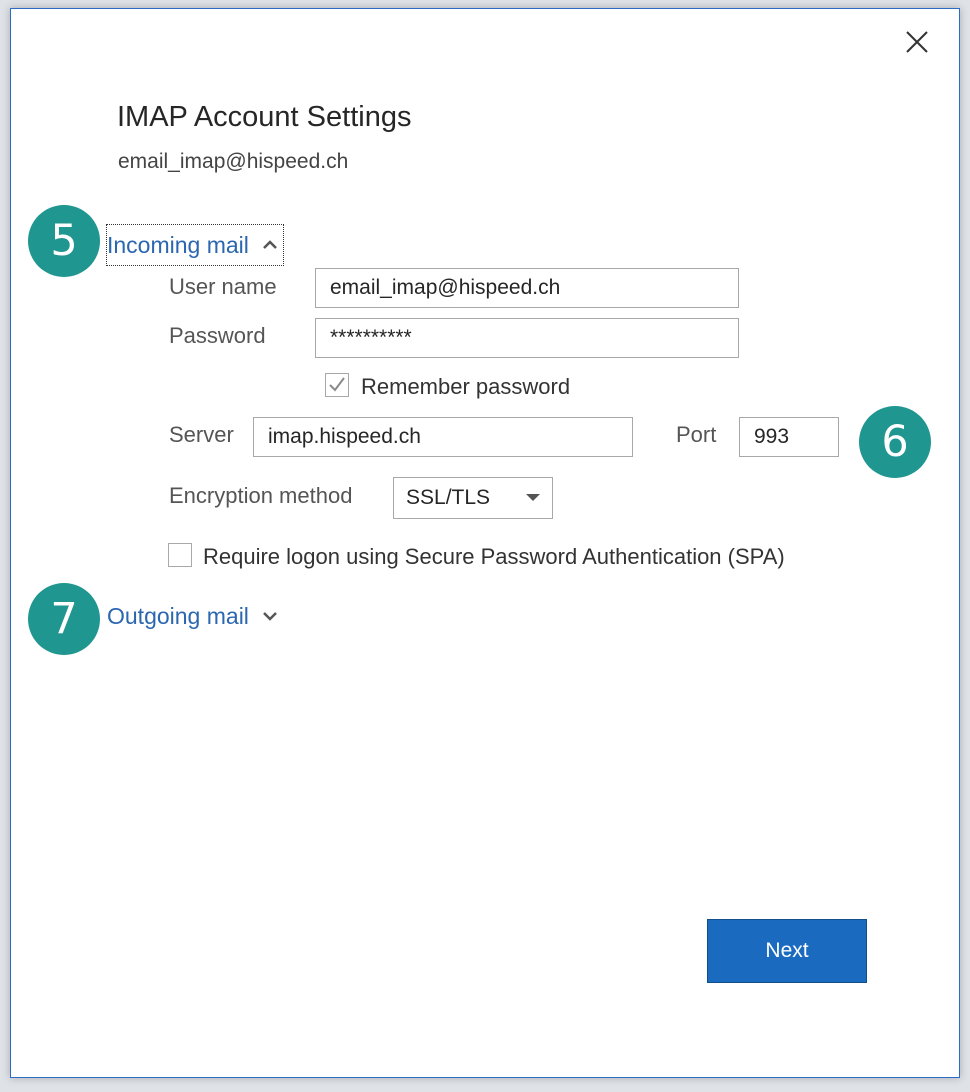  I want to click on outgoing-mail-toggle: Outgoing mail, so click(193, 616).